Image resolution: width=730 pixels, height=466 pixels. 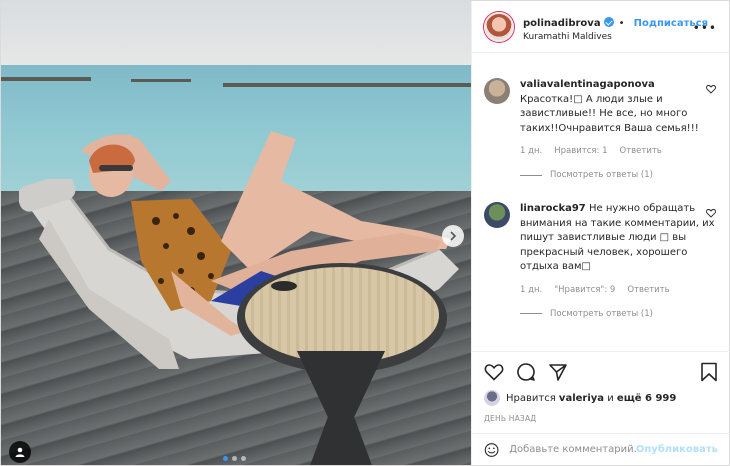 I want to click on add-comment-bar: Опубликовать, so click(x=601, y=449).